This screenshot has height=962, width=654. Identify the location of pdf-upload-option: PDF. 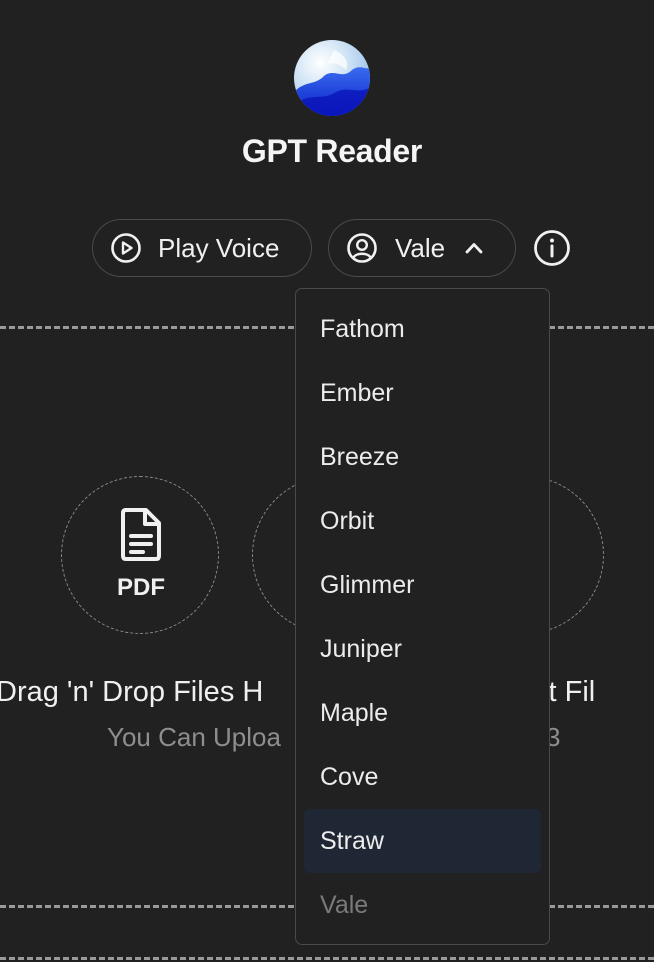
(140, 555).